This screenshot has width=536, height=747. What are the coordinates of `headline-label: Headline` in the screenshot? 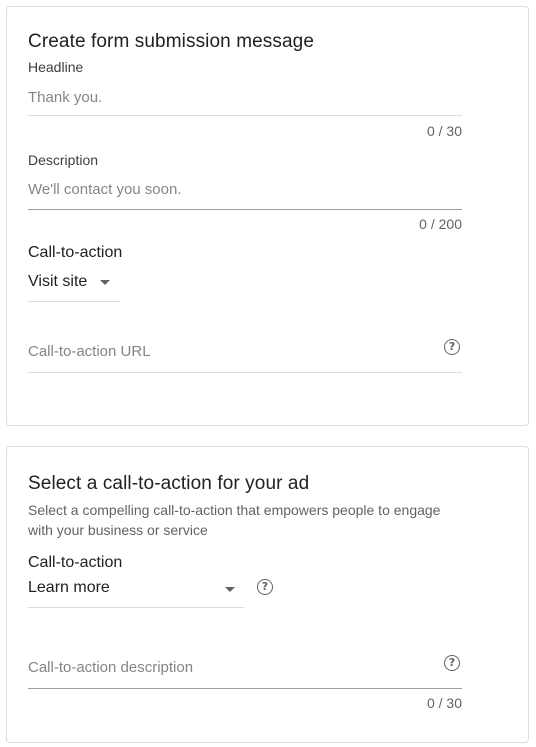 It's located at (56, 67).